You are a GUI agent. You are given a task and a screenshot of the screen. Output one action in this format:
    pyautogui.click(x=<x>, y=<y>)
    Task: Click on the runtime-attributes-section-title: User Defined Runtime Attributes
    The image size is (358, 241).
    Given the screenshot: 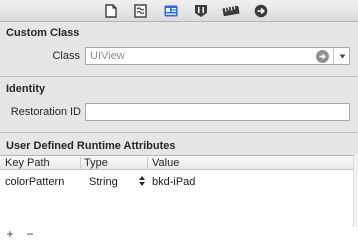 What is the action you would take?
    pyautogui.click(x=91, y=146)
    